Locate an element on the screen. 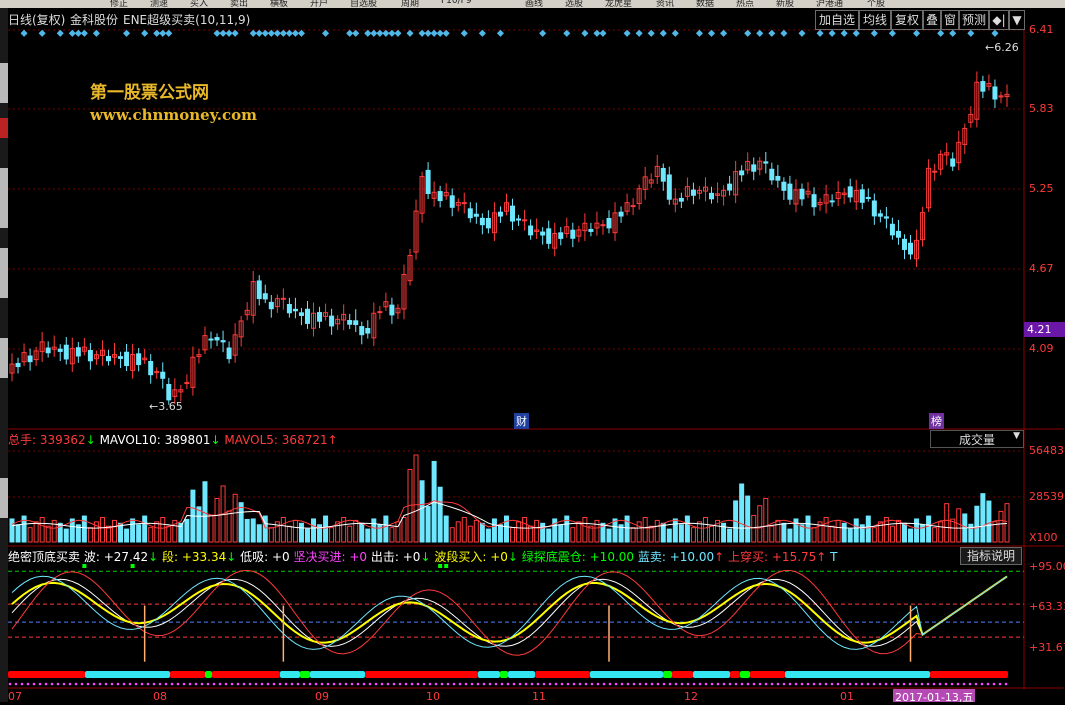 Image resolution: width=1065 pixels, height=705 pixels. ma-line-button: 均线 is located at coordinates (875, 20).